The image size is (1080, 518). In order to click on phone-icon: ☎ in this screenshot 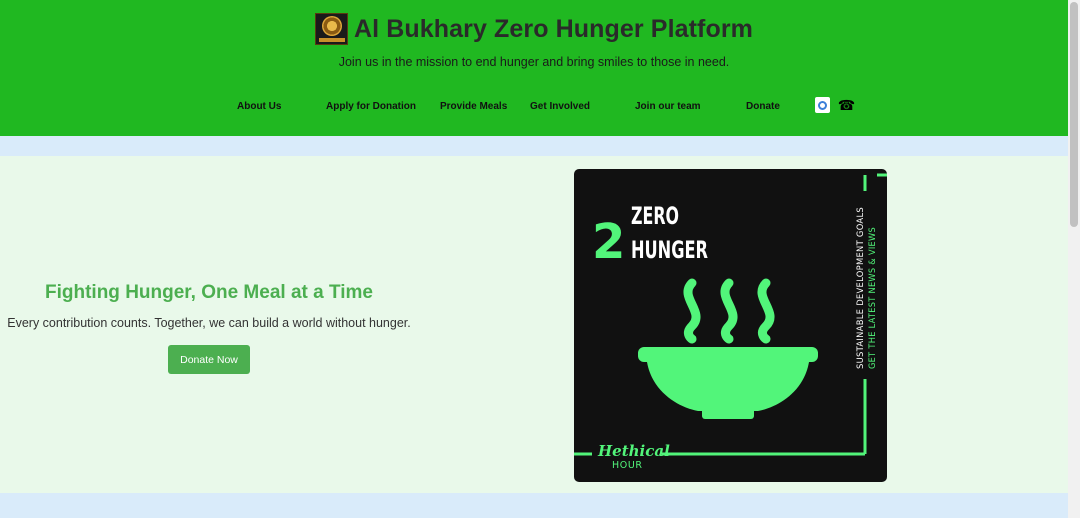, I will do `click(846, 105)`.